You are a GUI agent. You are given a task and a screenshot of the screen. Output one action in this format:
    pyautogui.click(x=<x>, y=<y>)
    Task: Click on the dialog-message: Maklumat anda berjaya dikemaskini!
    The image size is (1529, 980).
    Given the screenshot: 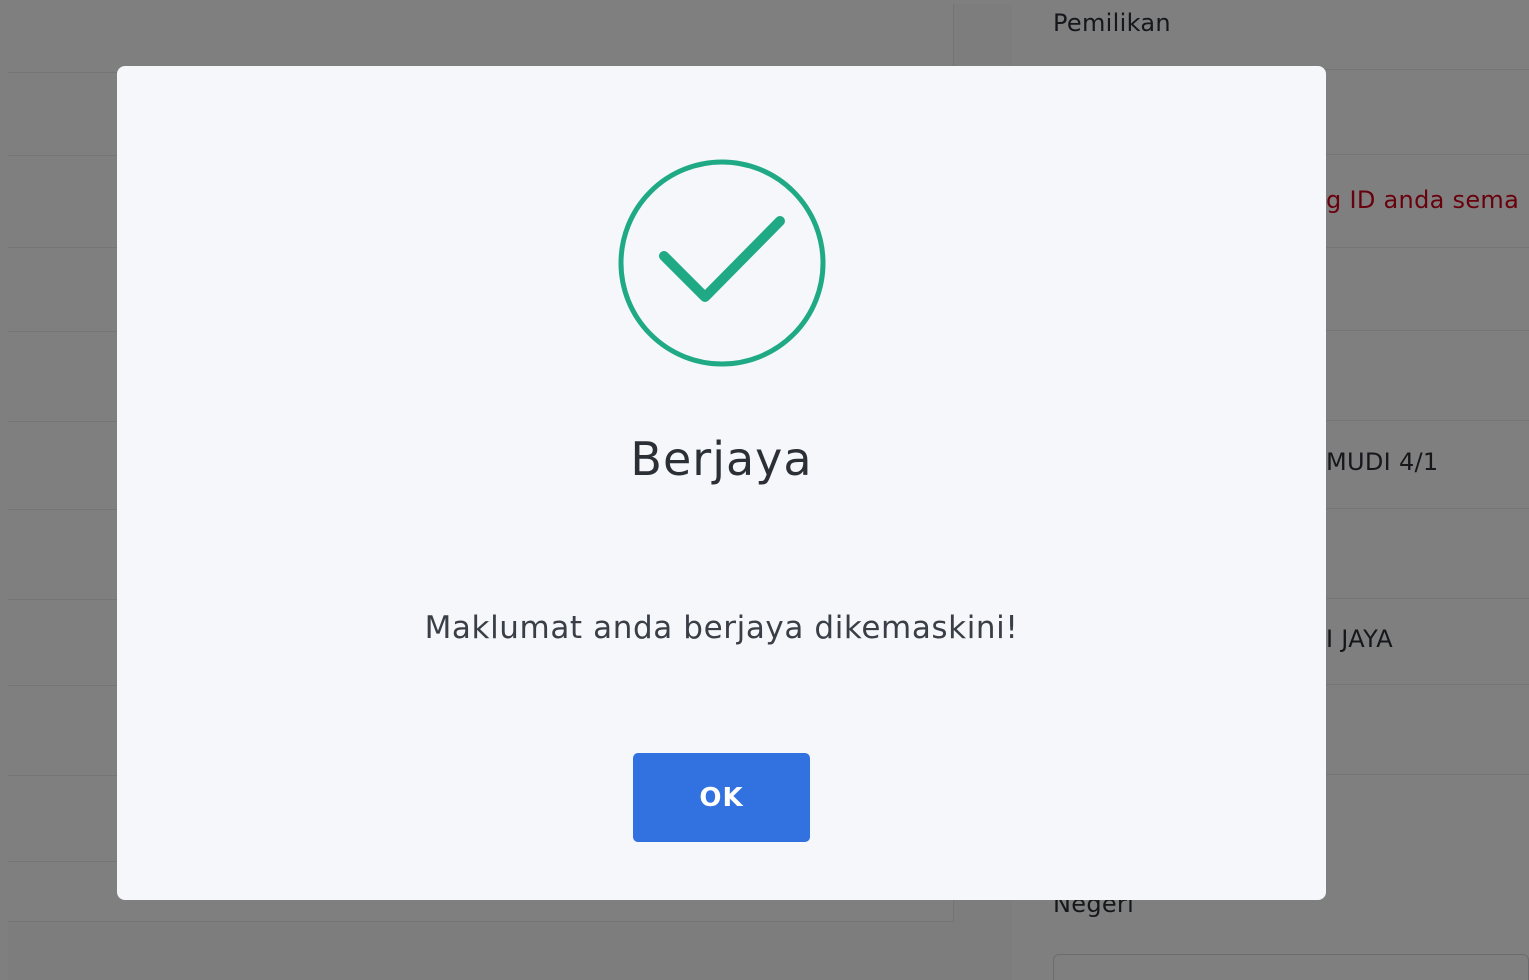 What is the action you would take?
    pyautogui.click(x=721, y=628)
    